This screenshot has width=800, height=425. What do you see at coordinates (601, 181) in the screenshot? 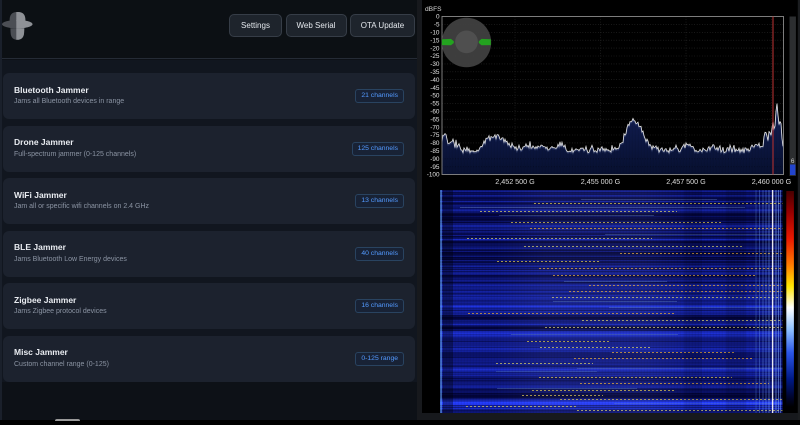
I see `svg-text: 2,455 000 G` at bounding box center [601, 181].